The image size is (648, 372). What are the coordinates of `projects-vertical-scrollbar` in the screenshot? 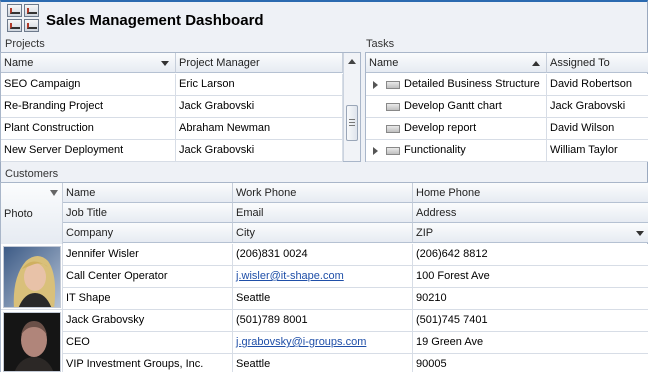 It's located at (351, 107).